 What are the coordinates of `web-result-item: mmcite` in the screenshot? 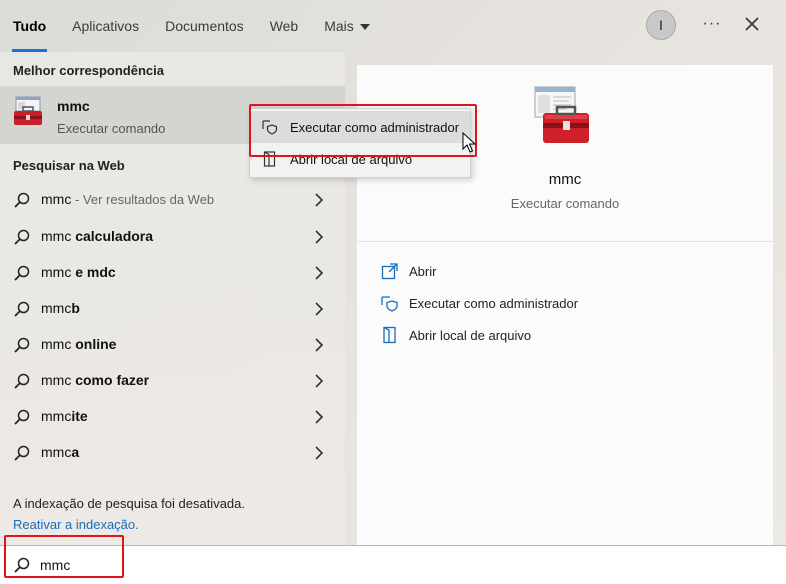 It's located at (172, 416).